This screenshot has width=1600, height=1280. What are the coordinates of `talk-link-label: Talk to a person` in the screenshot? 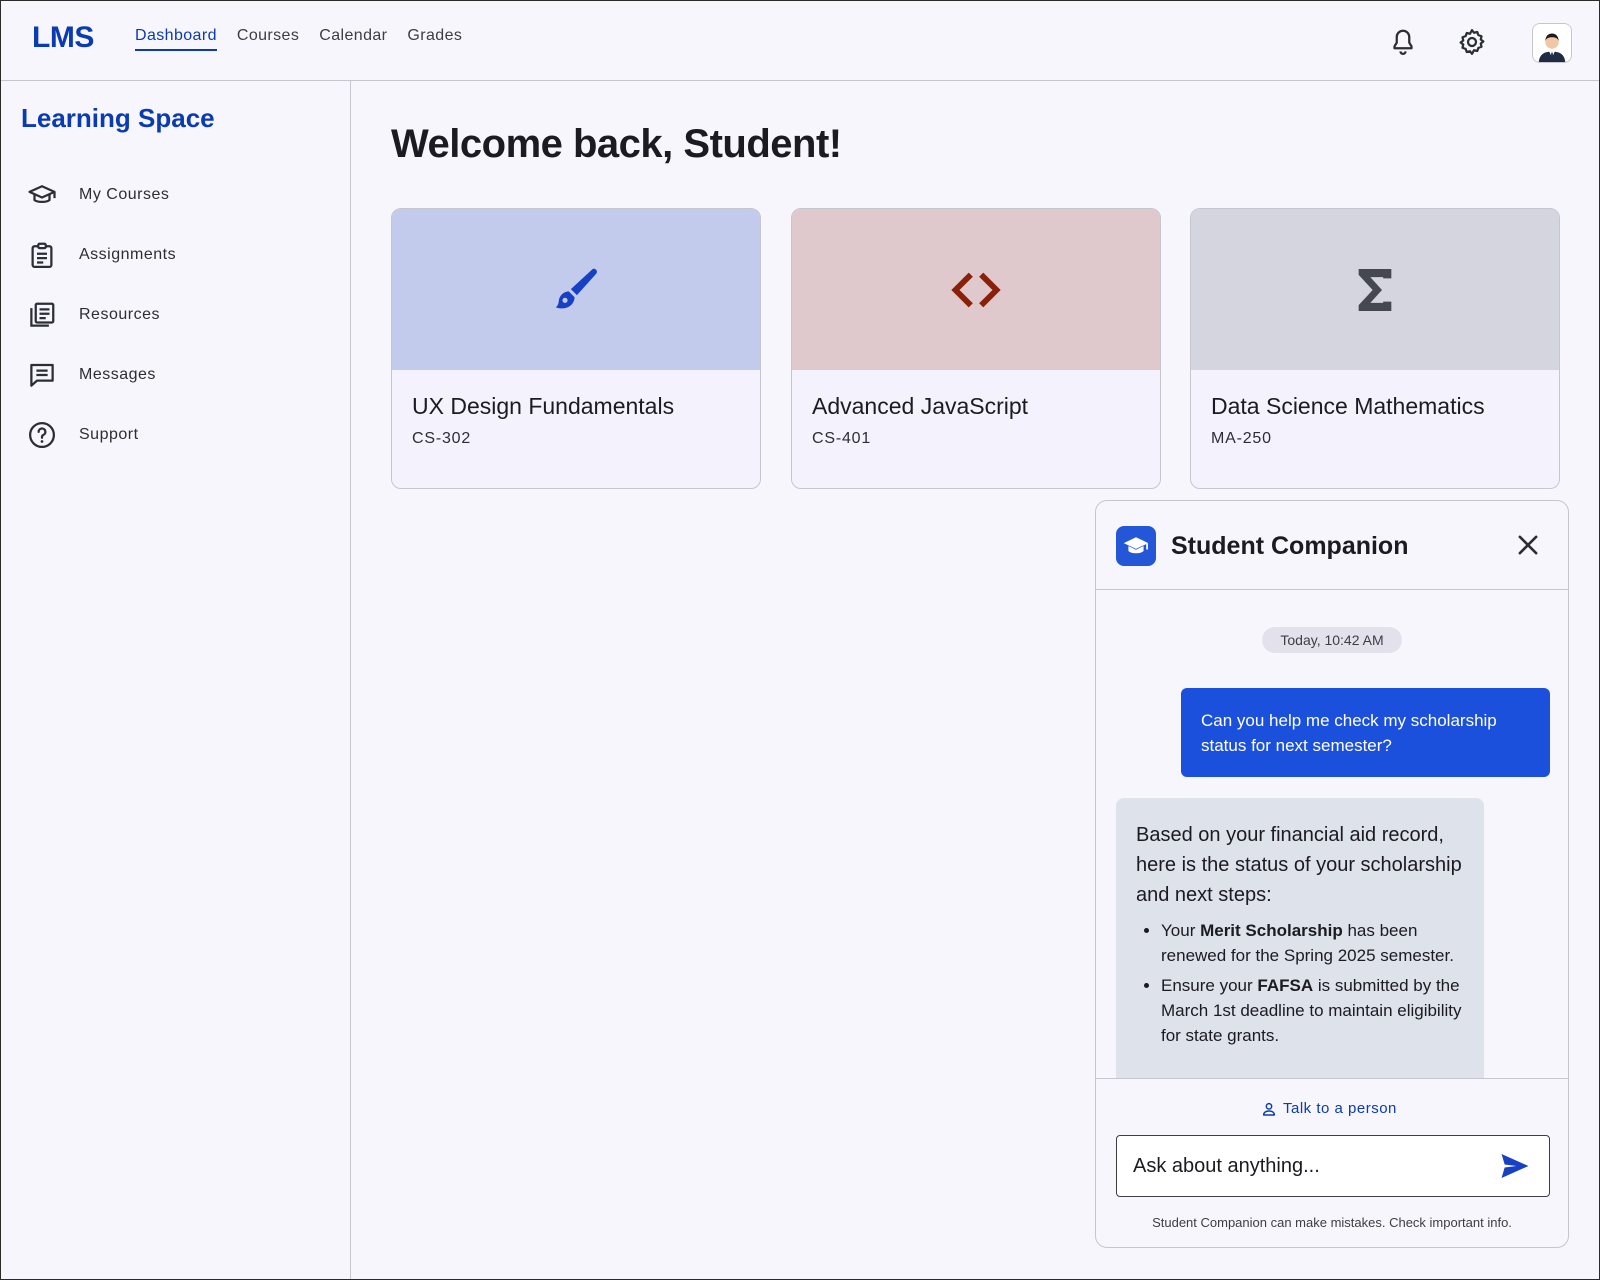 It's located at (1340, 1108).